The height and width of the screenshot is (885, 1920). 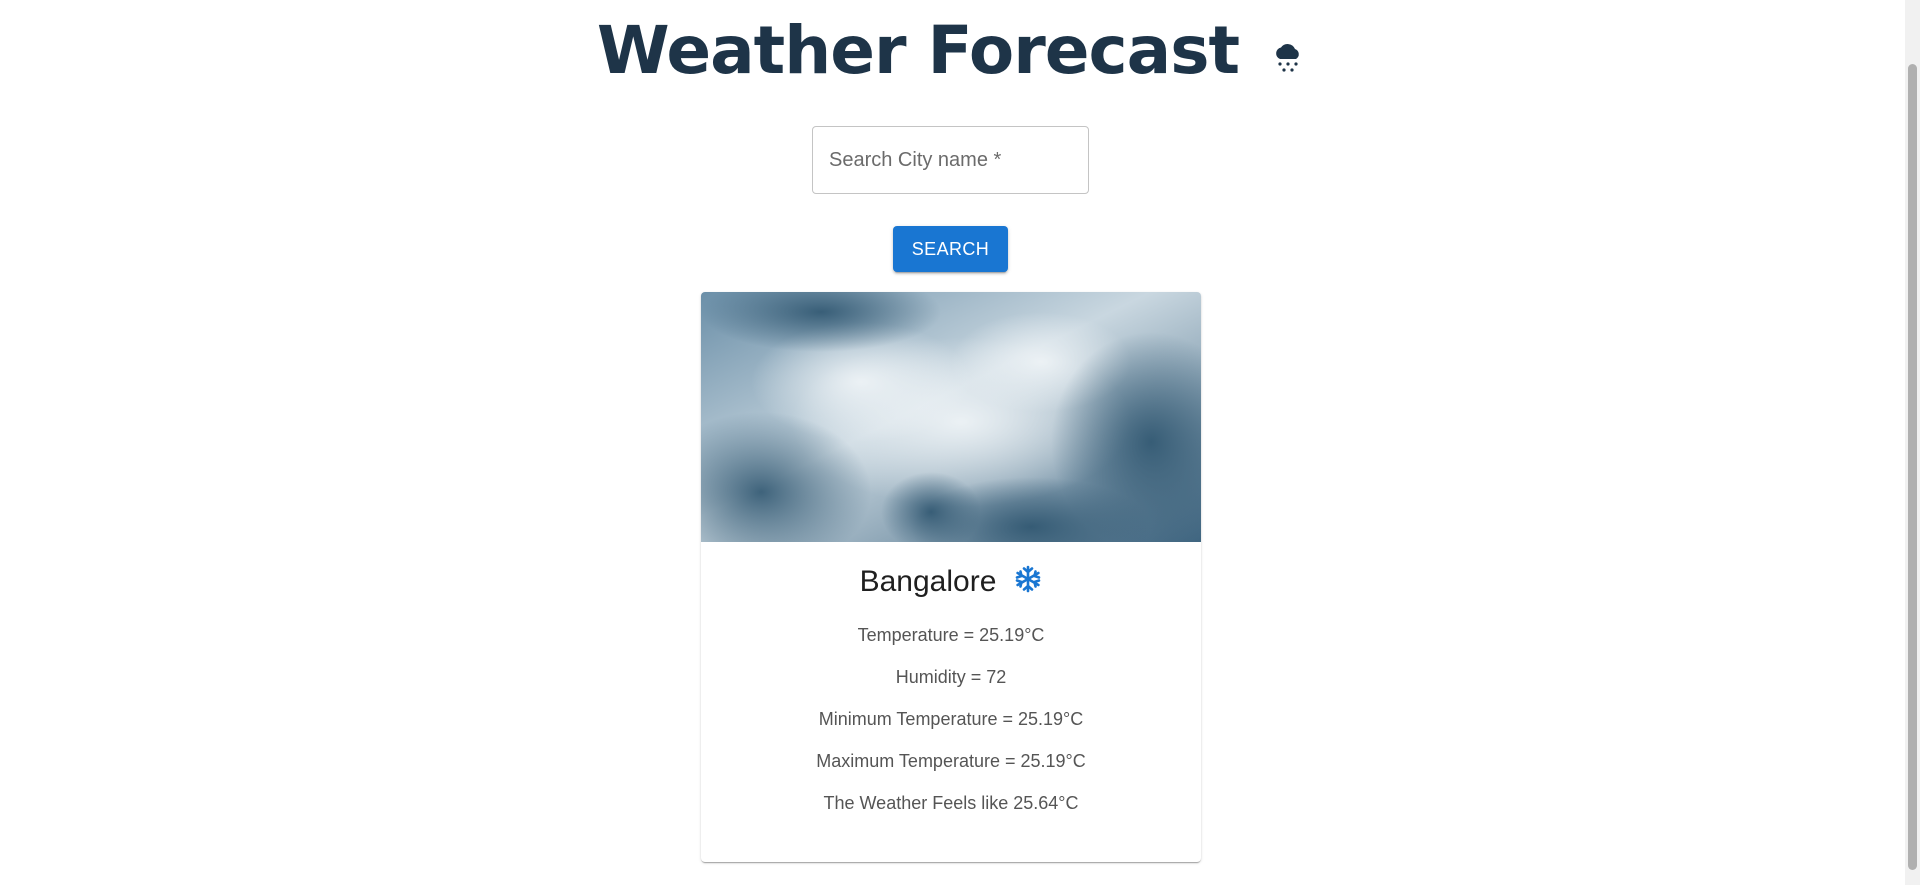 What do you see at coordinates (951, 677) in the screenshot?
I see `humidity-text: Humidity = 72` at bounding box center [951, 677].